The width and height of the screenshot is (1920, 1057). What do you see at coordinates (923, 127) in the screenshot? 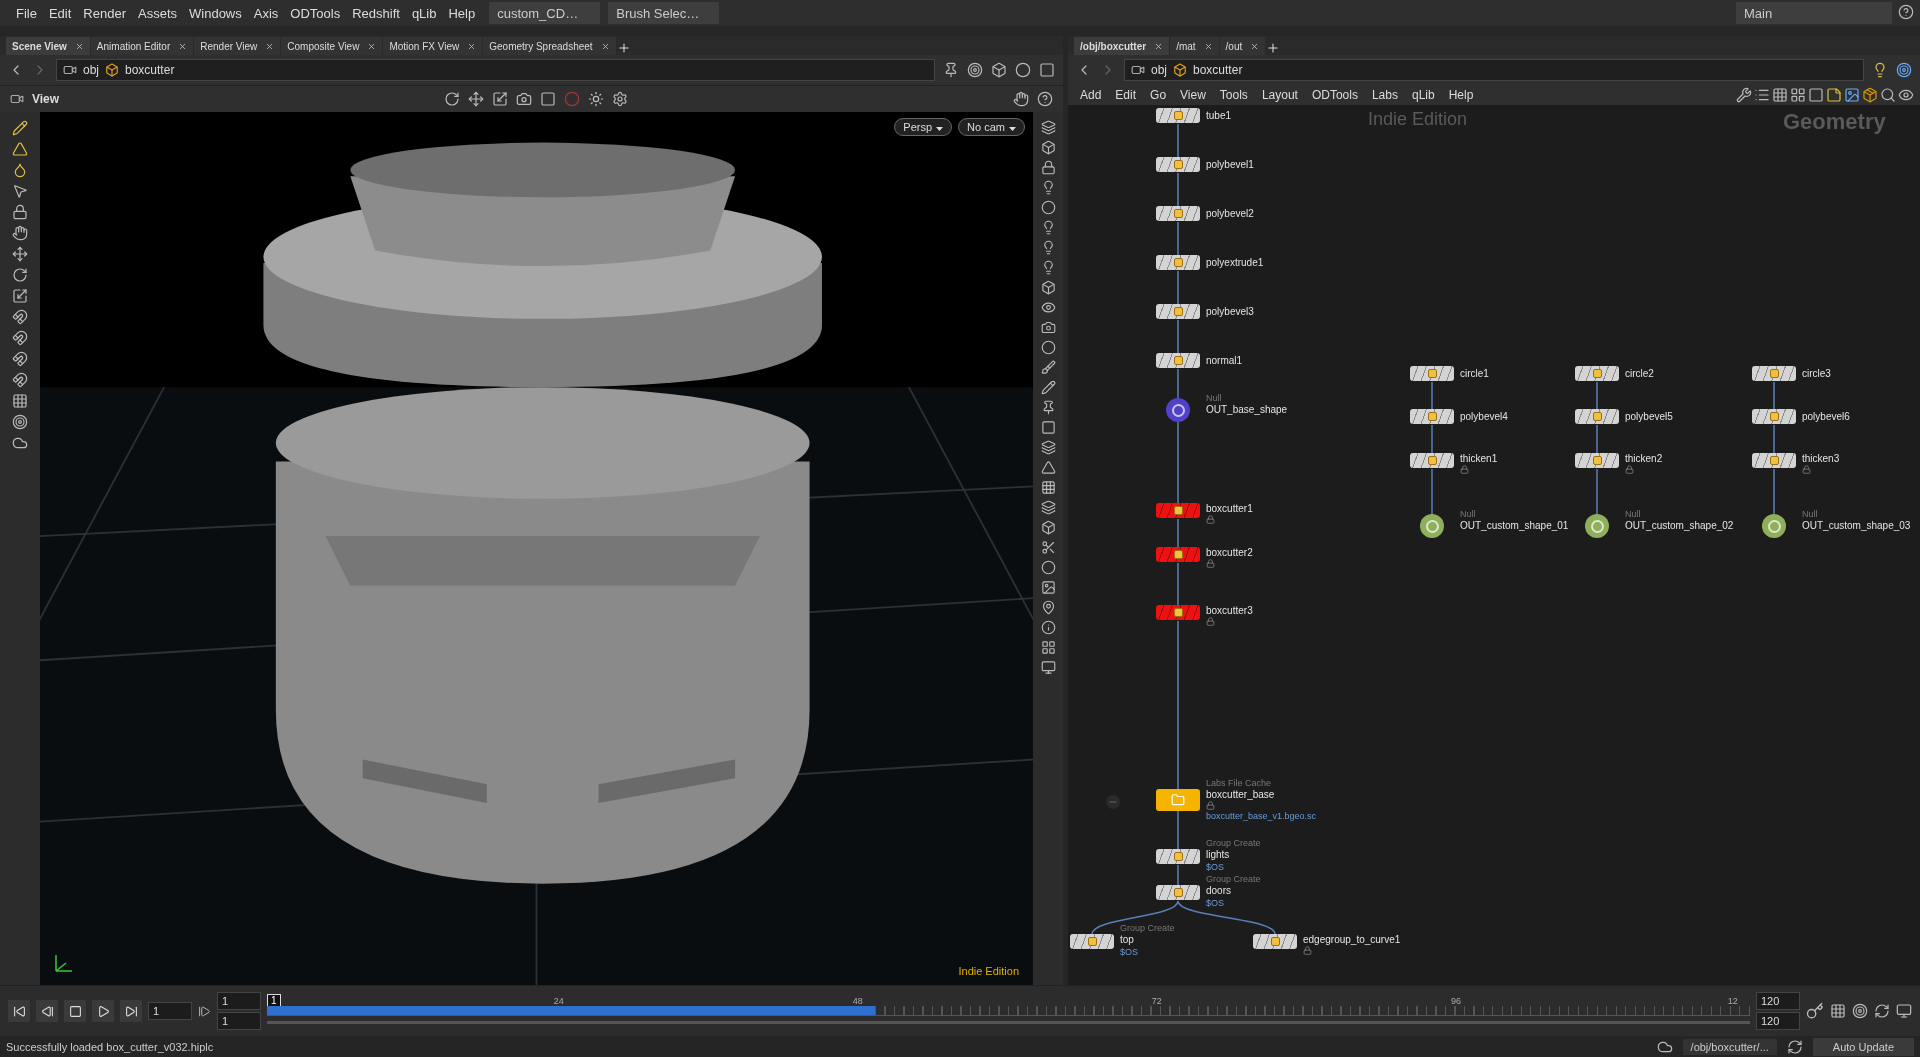
I see `camera-menu-button: Persp` at bounding box center [923, 127].